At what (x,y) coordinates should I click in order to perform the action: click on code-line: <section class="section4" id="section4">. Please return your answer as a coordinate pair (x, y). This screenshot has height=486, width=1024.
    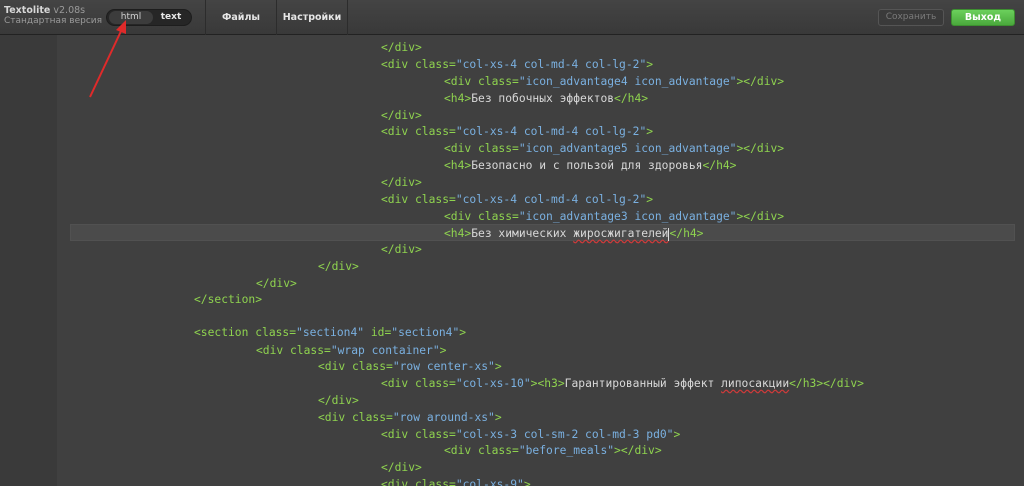
    Looking at the image, I should click on (330, 332).